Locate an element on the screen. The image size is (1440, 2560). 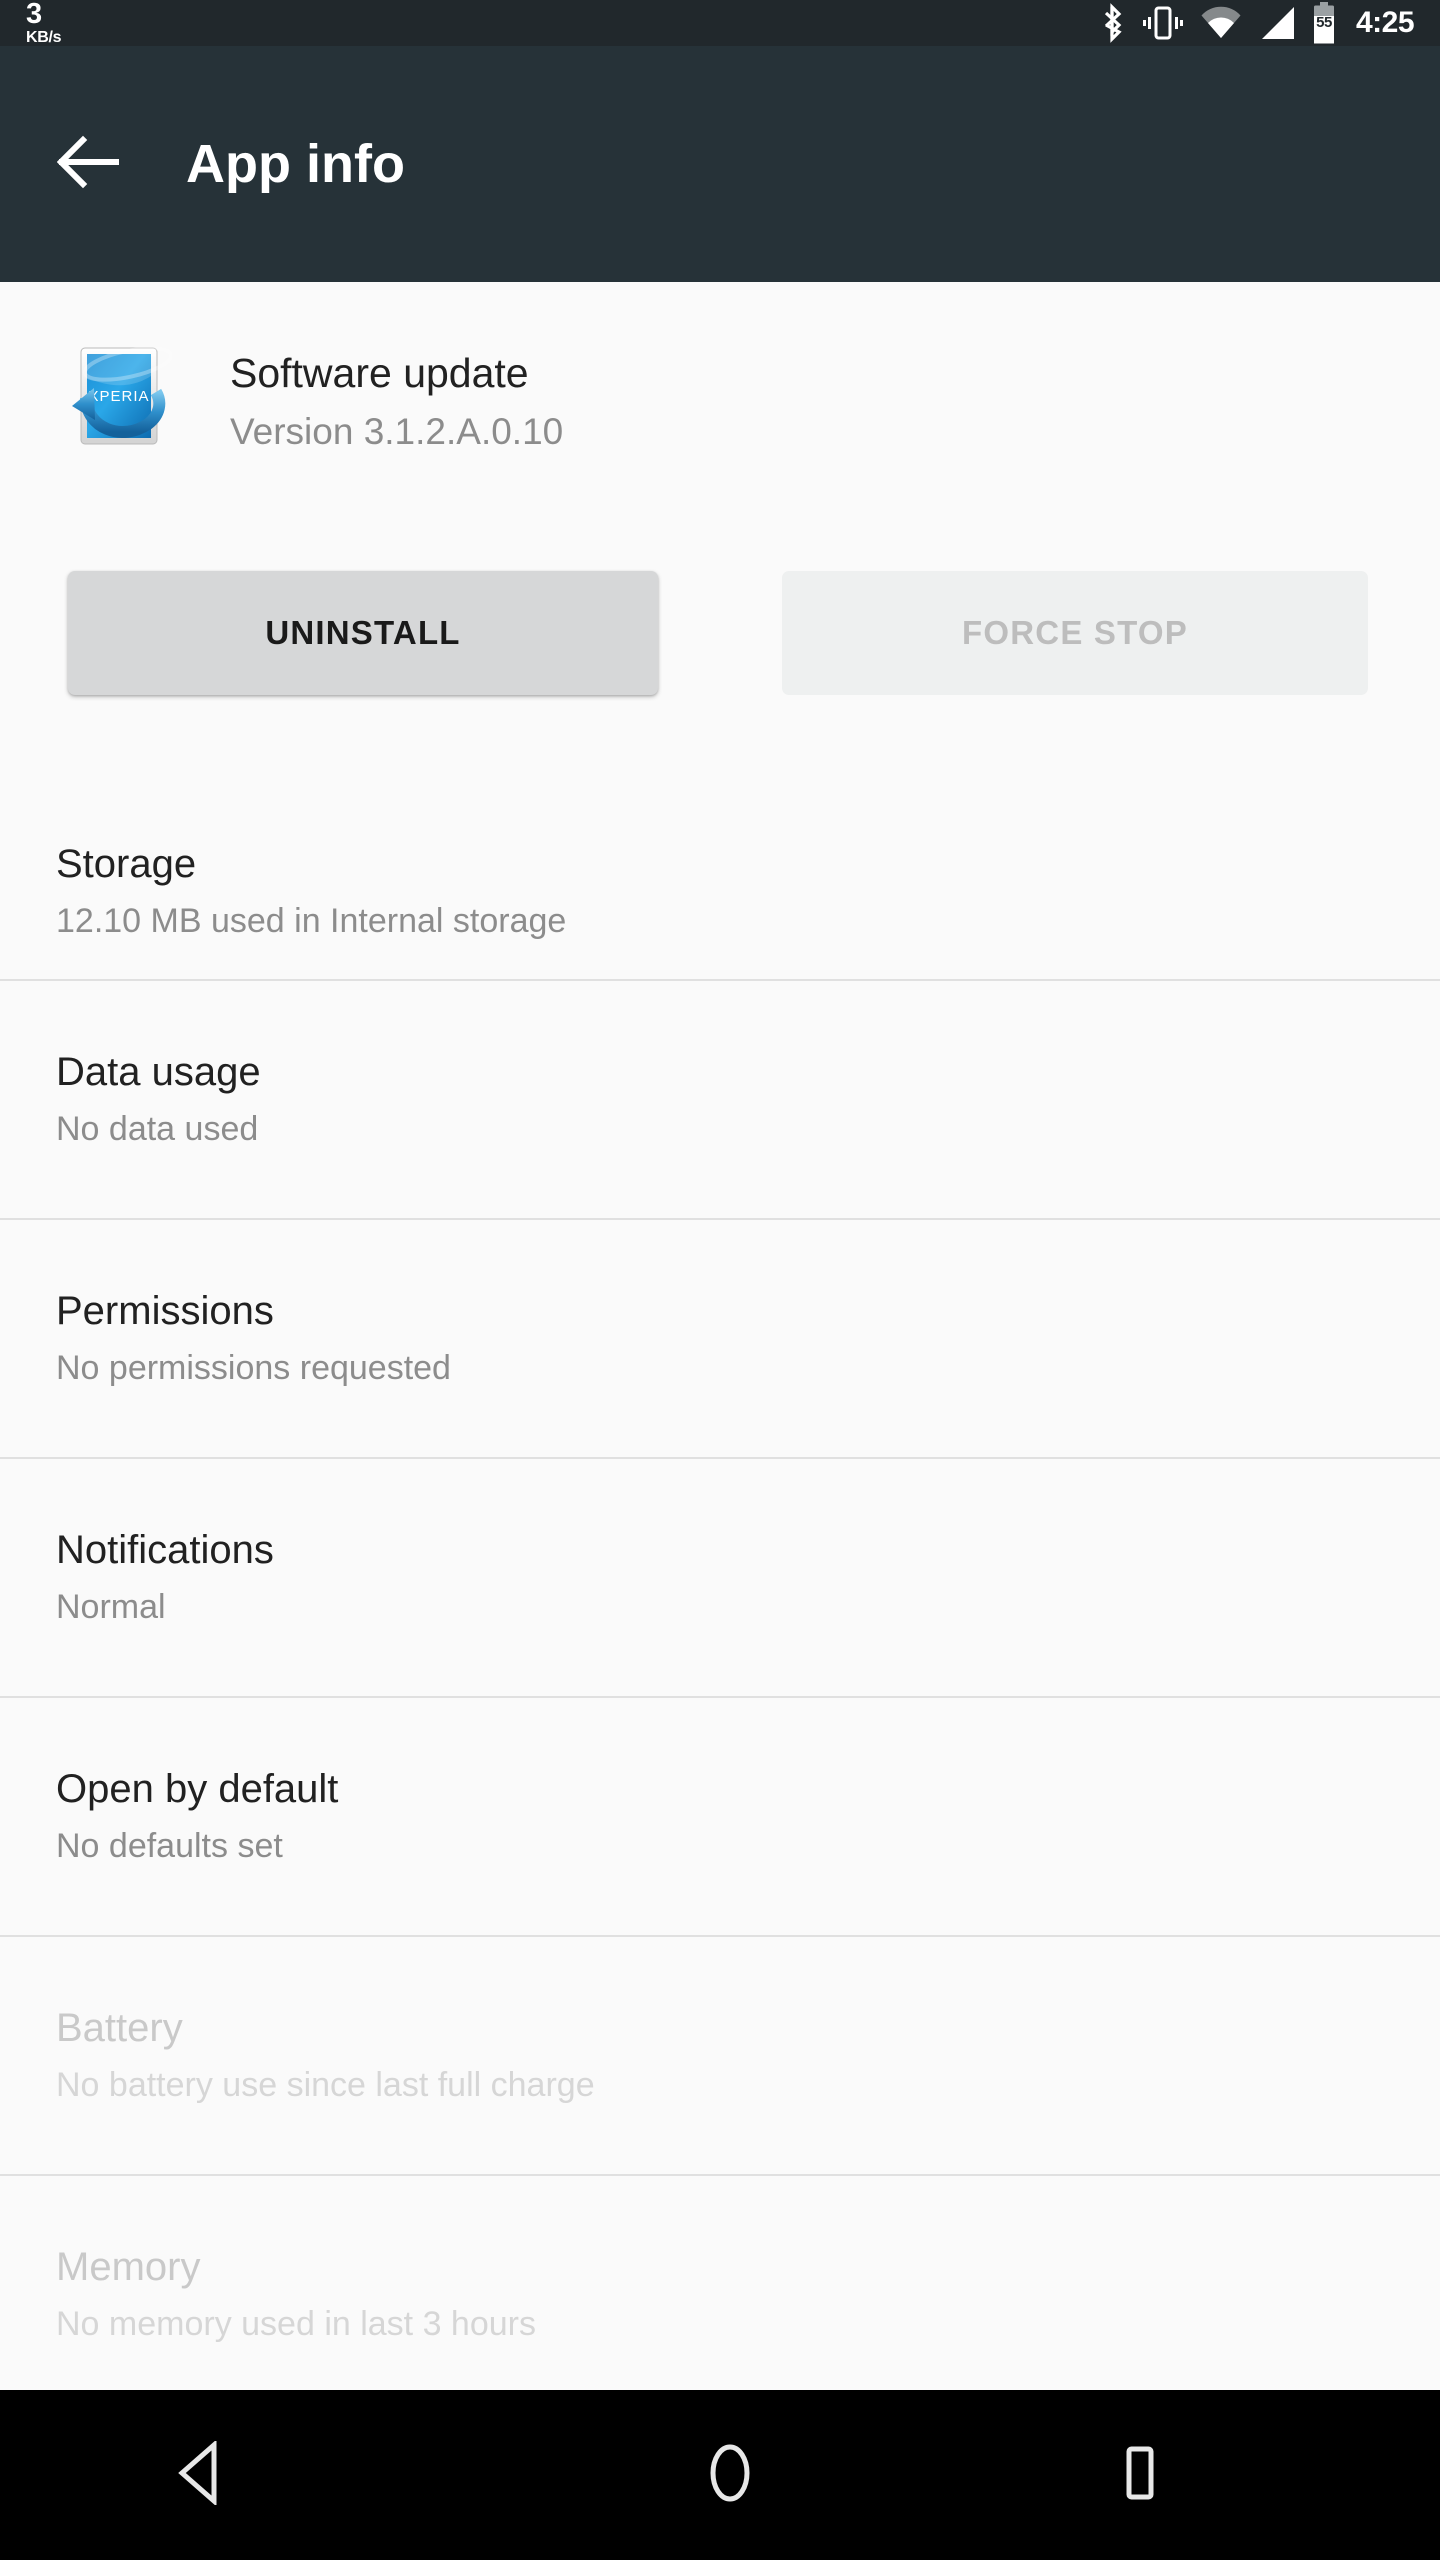
nav-recents-button is located at coordinates (1140, 2475).